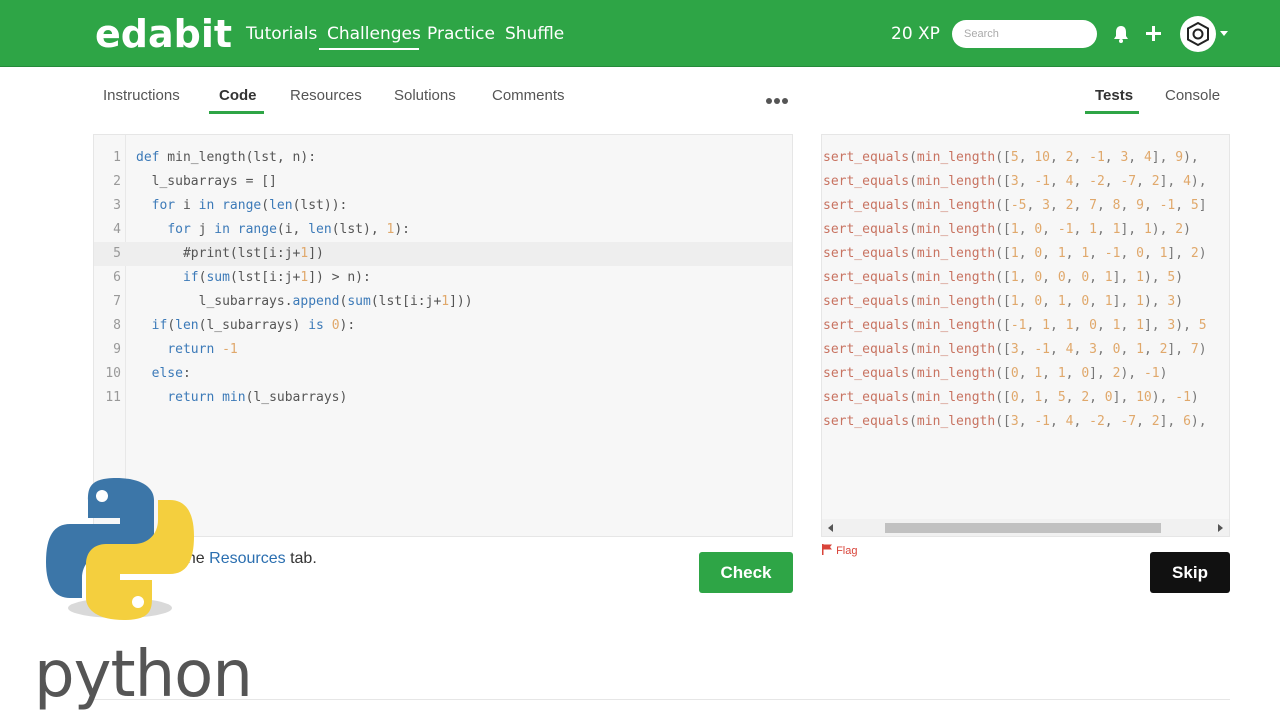 The width and height of the screenshot is (1280, 725). What do you see at coordinates (304, 302) in the screenshot?
I see `code-text: l_subarrays.append(sum(lst[i:j+1]))` at bounding box center [304, 302].